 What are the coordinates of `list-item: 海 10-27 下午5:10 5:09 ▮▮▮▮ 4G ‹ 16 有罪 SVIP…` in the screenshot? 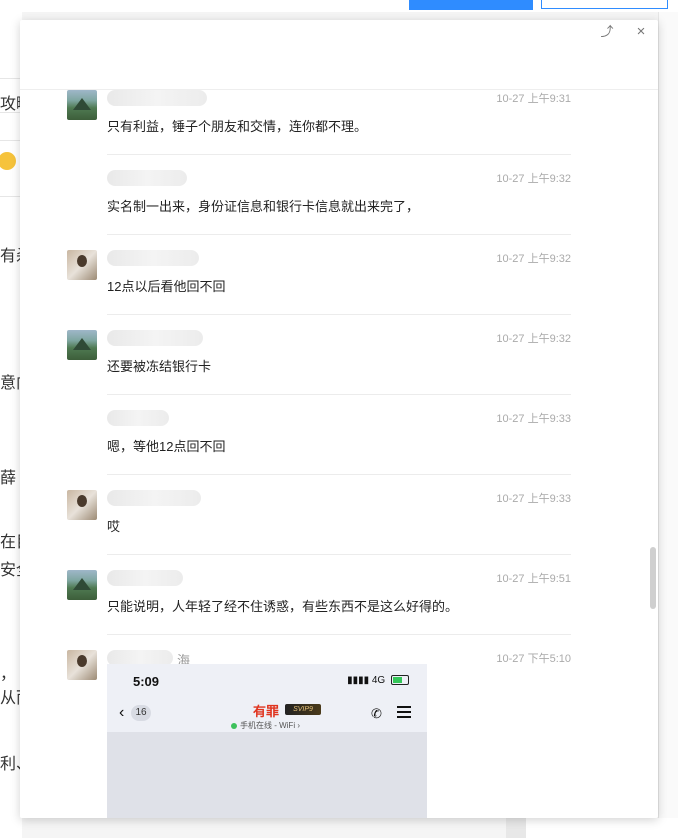 It's located at (319, 734).